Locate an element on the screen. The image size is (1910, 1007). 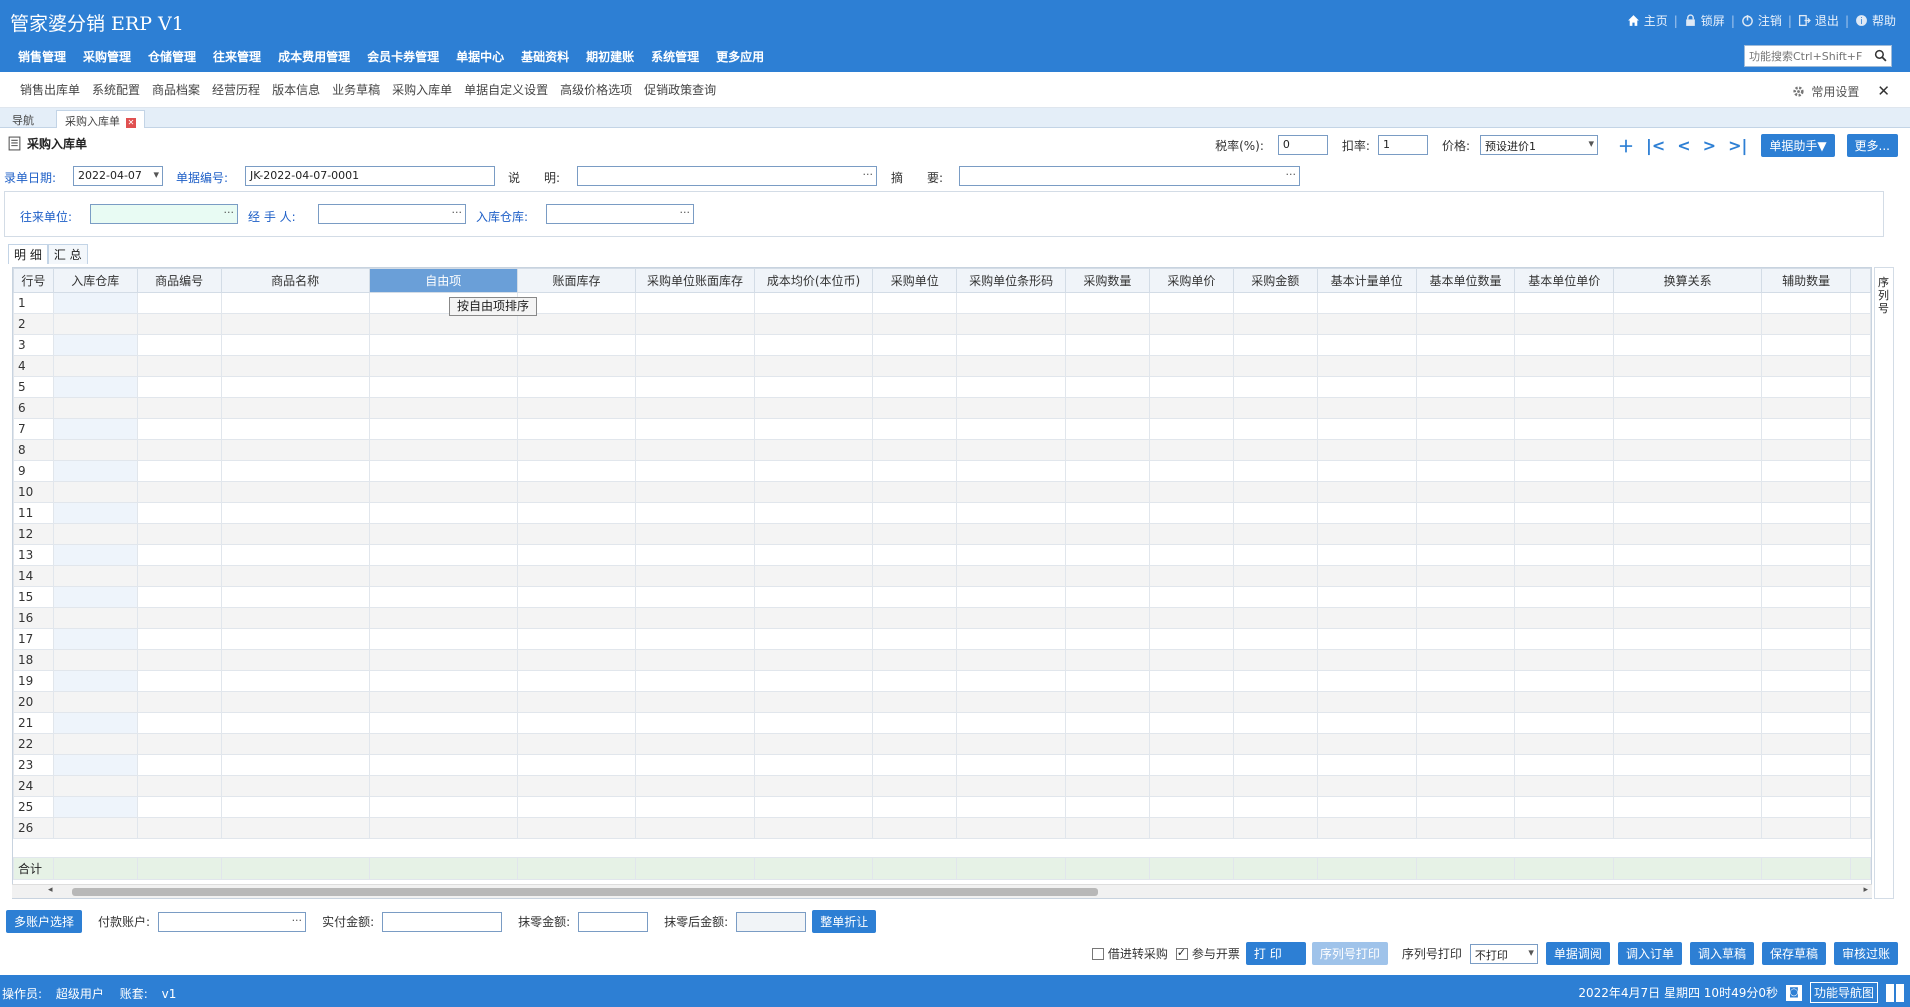
close-tab-icon: ✕ is located at coordinates (131, 123).